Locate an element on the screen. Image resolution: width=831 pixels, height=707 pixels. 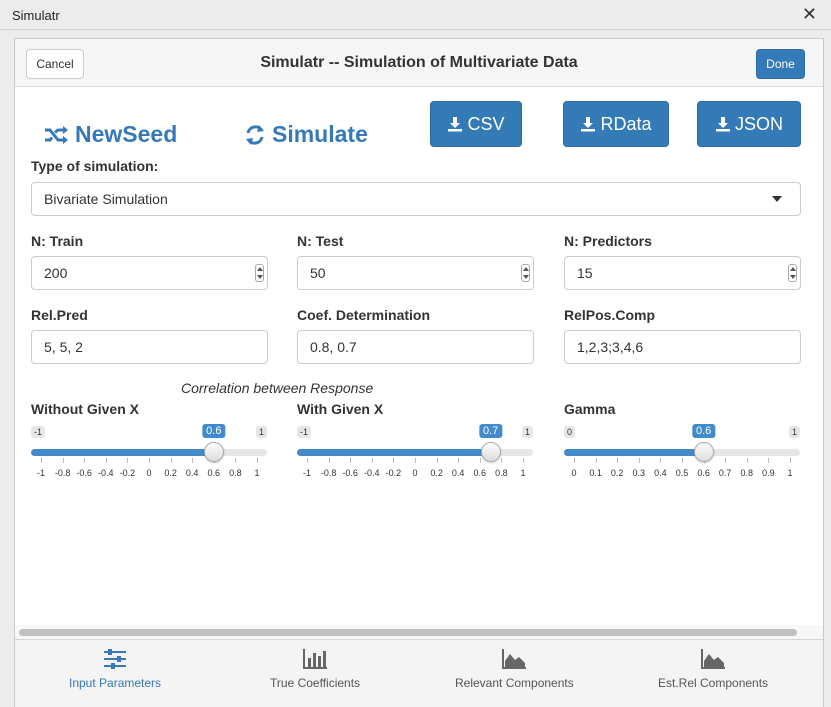
n-test-input: 50 is located at coordinates (415, 273).